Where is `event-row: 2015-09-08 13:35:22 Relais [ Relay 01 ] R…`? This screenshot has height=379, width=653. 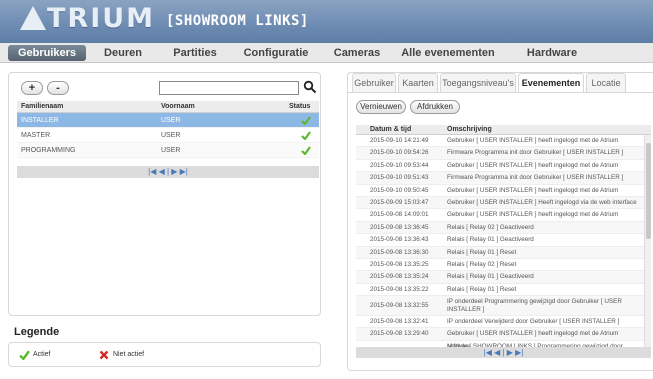
event-row: 2015-09-08 13:35:22 Relais [ Relay 01 ] R… is located at coordinates (500, 290).